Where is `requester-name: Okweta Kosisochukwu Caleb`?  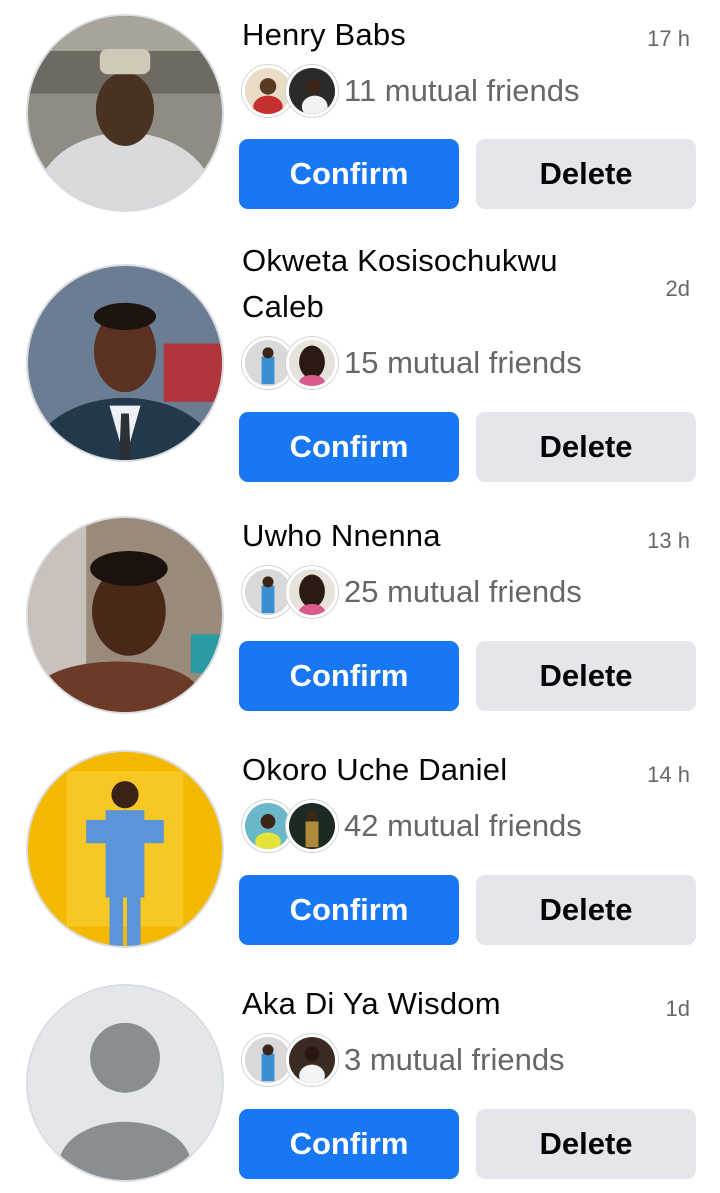
requester-name: Okweta Kosisochukwu Caleb is located at coordinates (427, 284).